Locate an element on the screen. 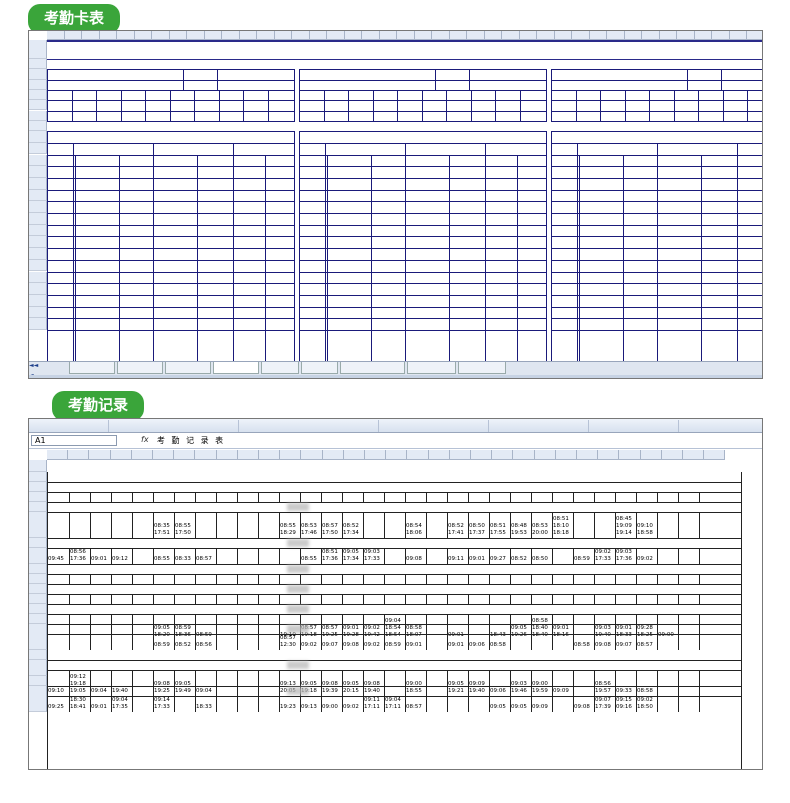 This screenshot has width=790, height=803. formula-content: 考 勤 记 录 表 is located at coordinates (191, 440).